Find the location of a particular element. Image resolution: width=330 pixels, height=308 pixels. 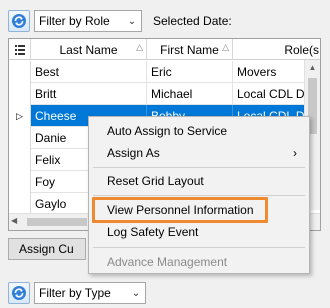

menu-item-label: Assign As is located at coordinates (133, 153).